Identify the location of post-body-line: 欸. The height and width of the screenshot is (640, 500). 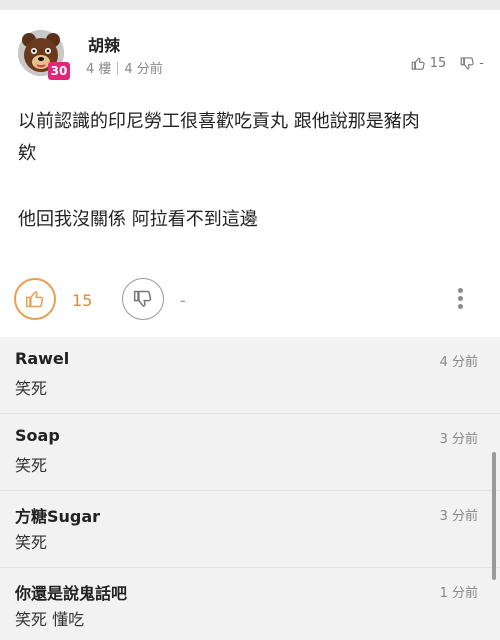
(27, 153).